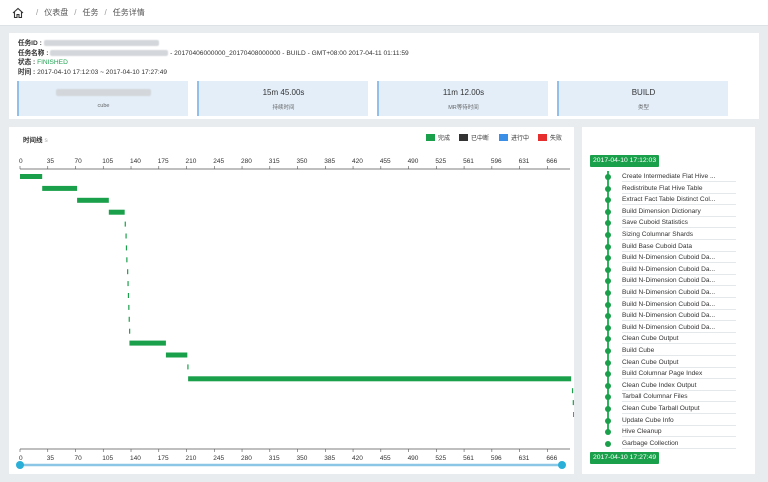  What do you see at coordinates (643, 92) in the screenshot?
I see `metric-type-value: BUILD` at bounding box center [643, 92].